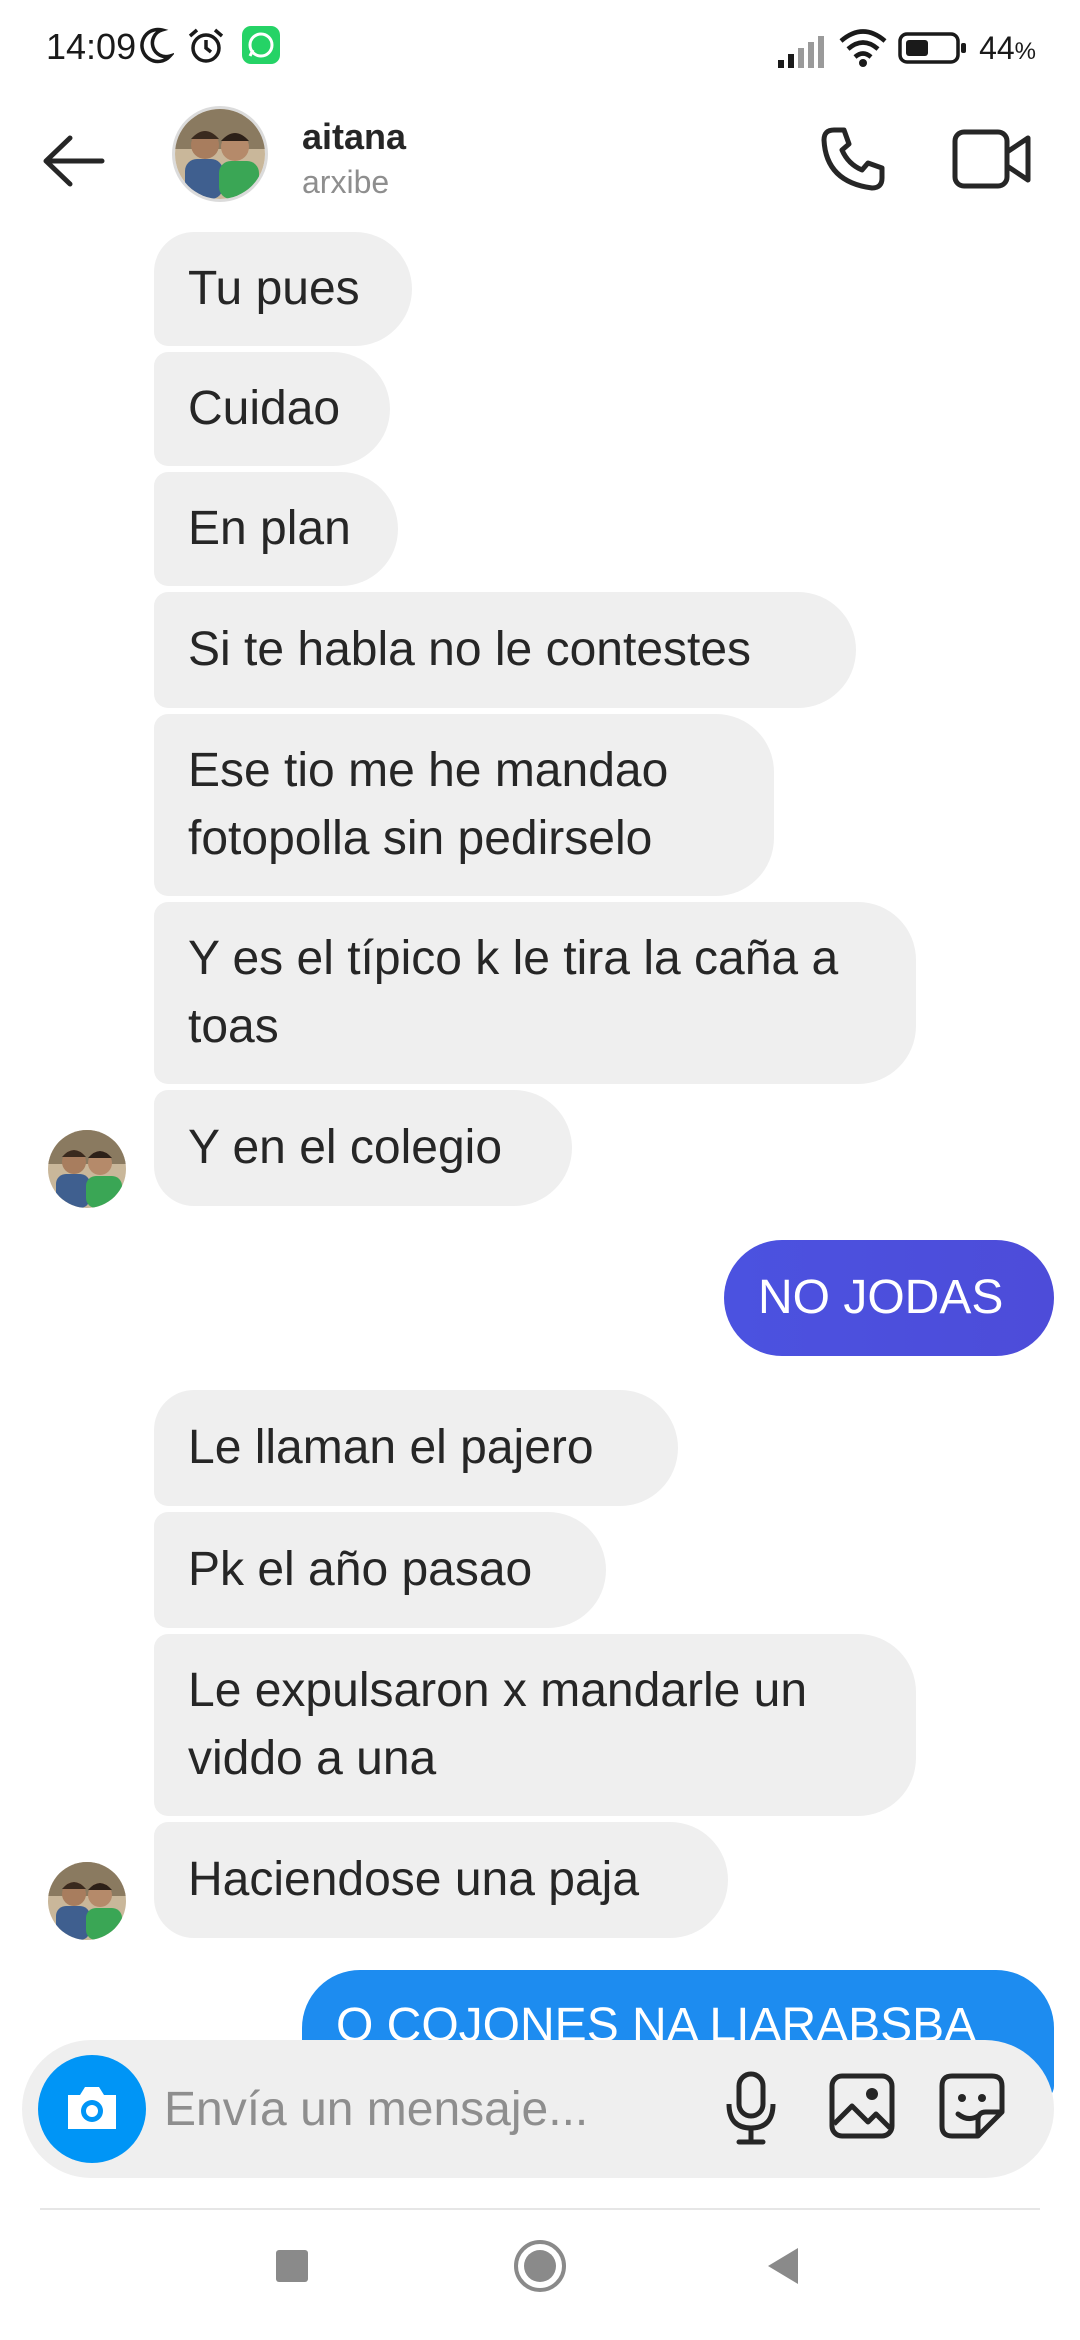  I want to click on chat-header: aitana arxibe, so click(540, 161).